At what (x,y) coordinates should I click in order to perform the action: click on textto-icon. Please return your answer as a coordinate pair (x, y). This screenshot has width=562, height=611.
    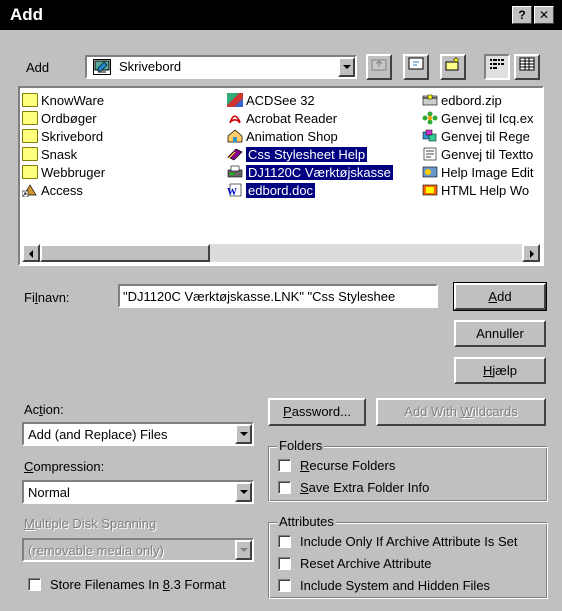
    Looking at the image, I should click on (430, 154).